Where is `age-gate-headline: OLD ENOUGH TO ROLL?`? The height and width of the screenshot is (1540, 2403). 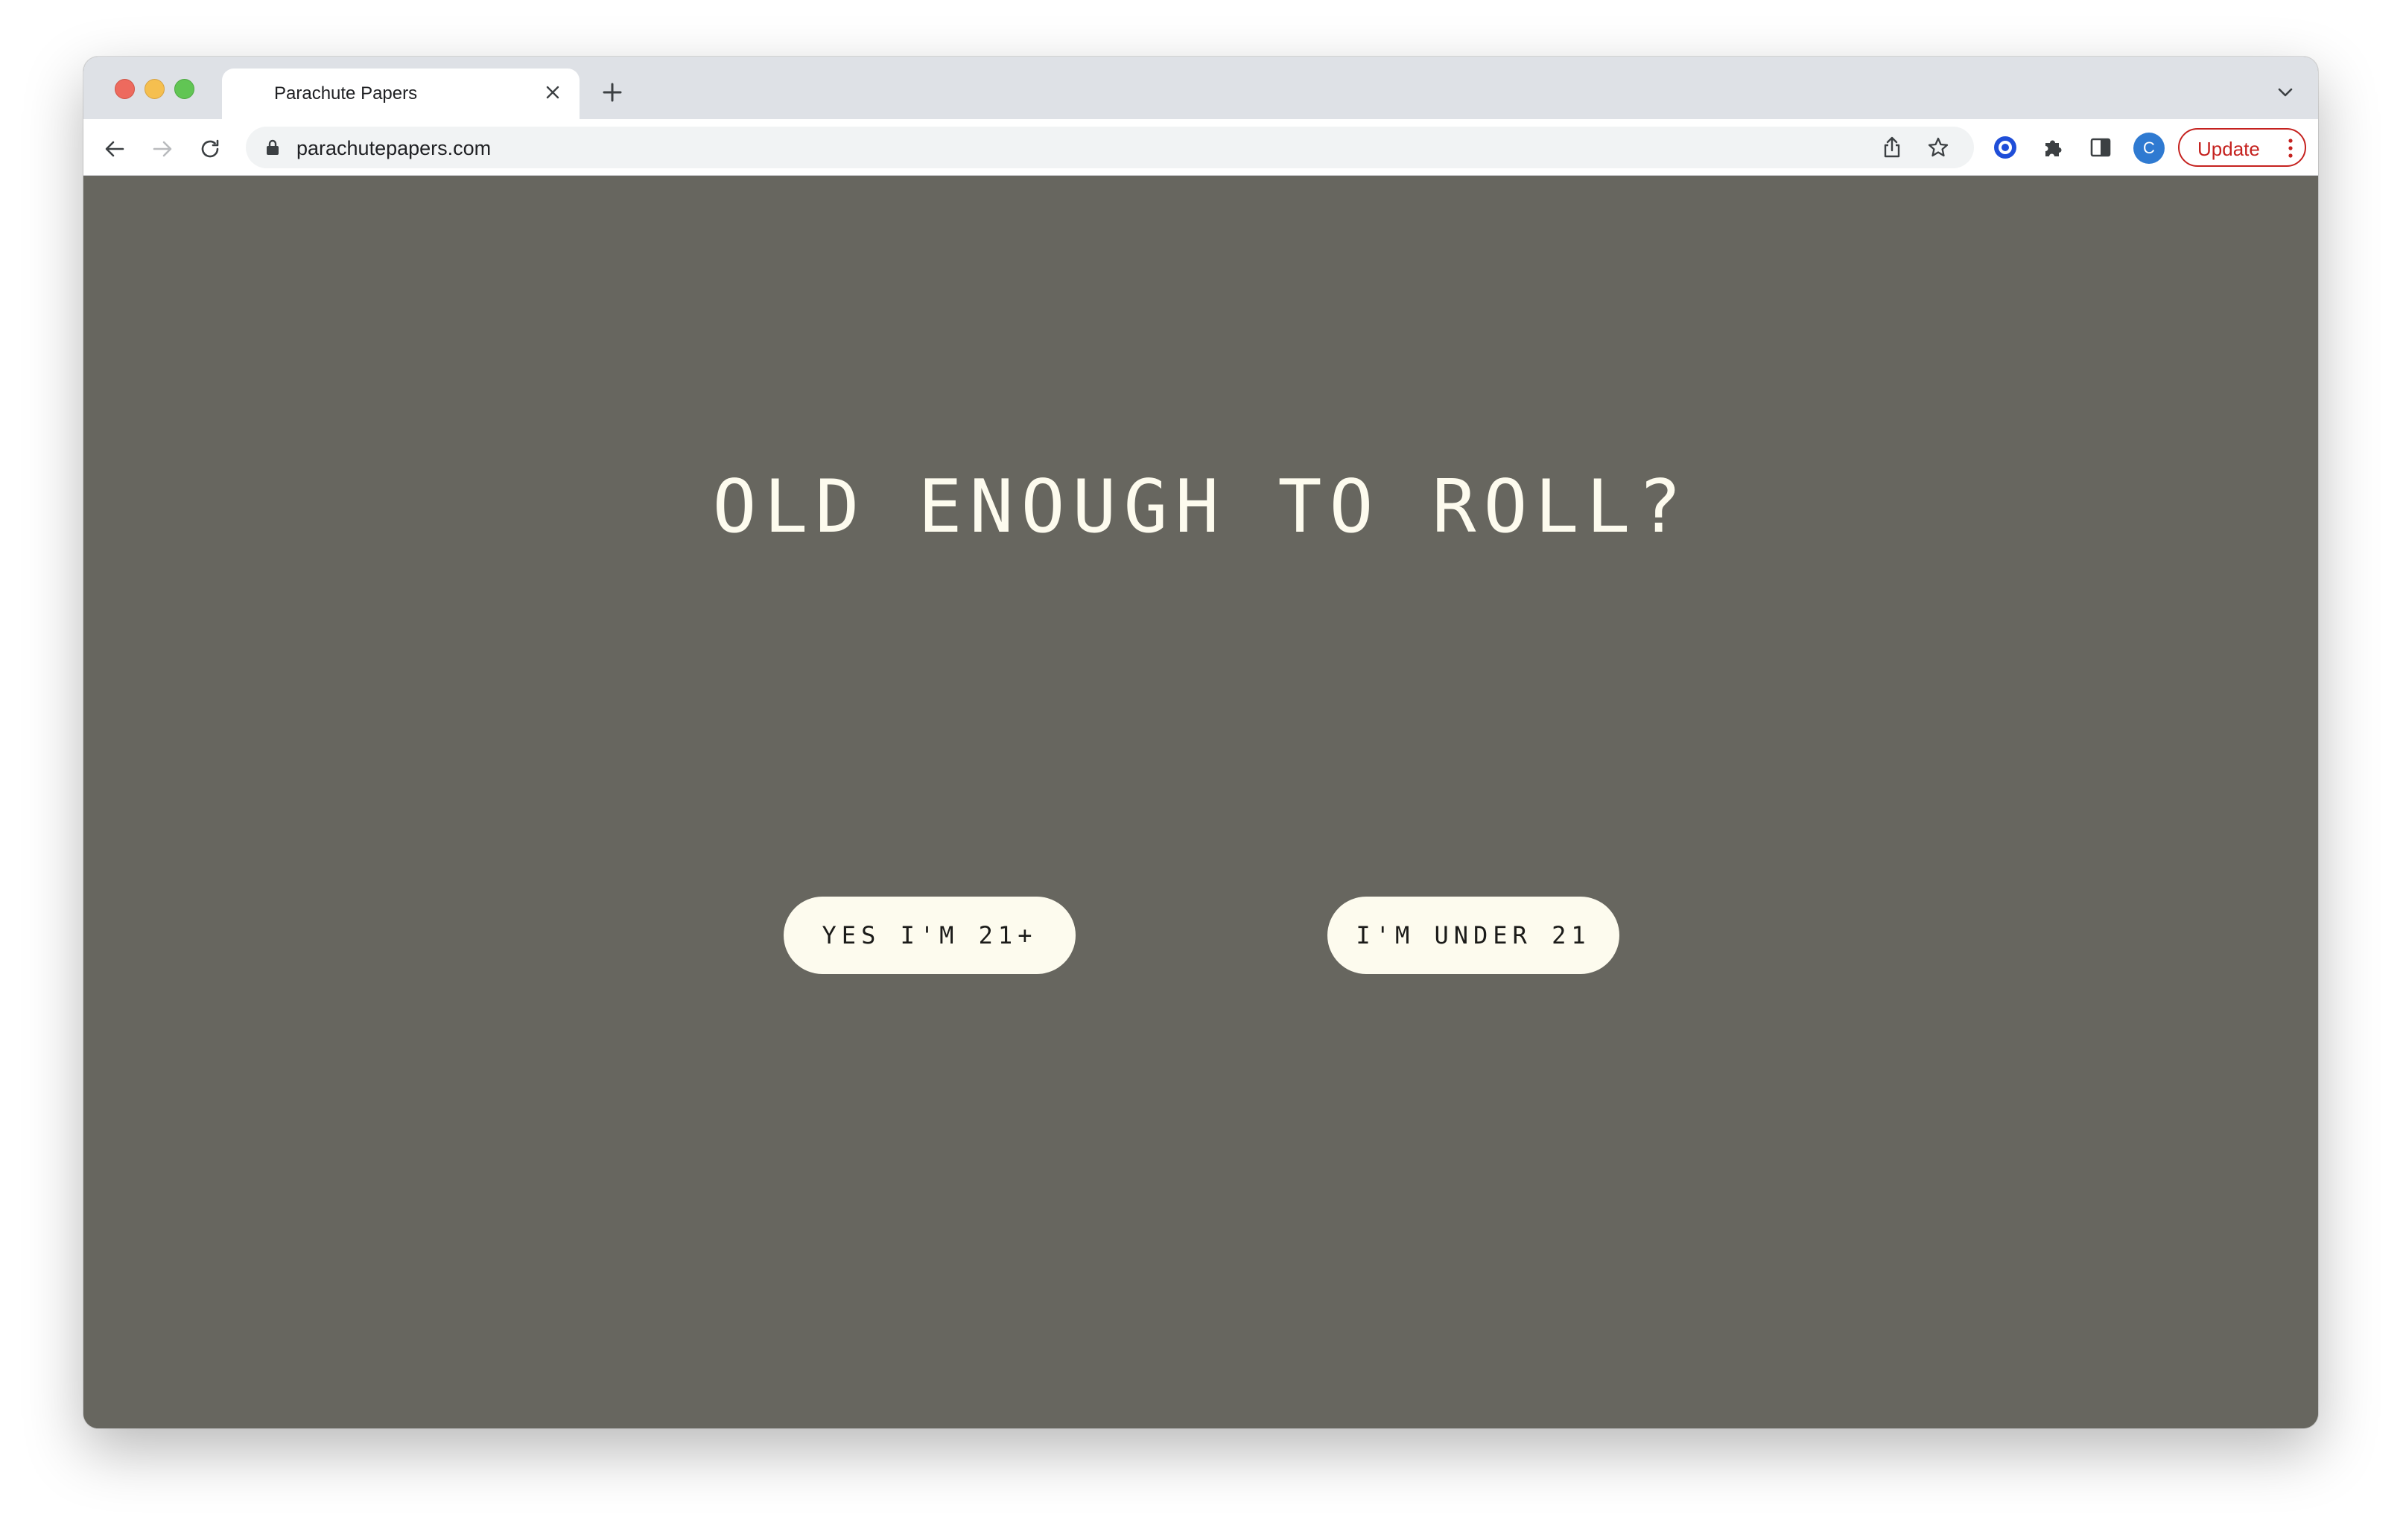
age-gate-headline: OLD ENOUGH TO ROLL? is located at coordinates (1200, 507).